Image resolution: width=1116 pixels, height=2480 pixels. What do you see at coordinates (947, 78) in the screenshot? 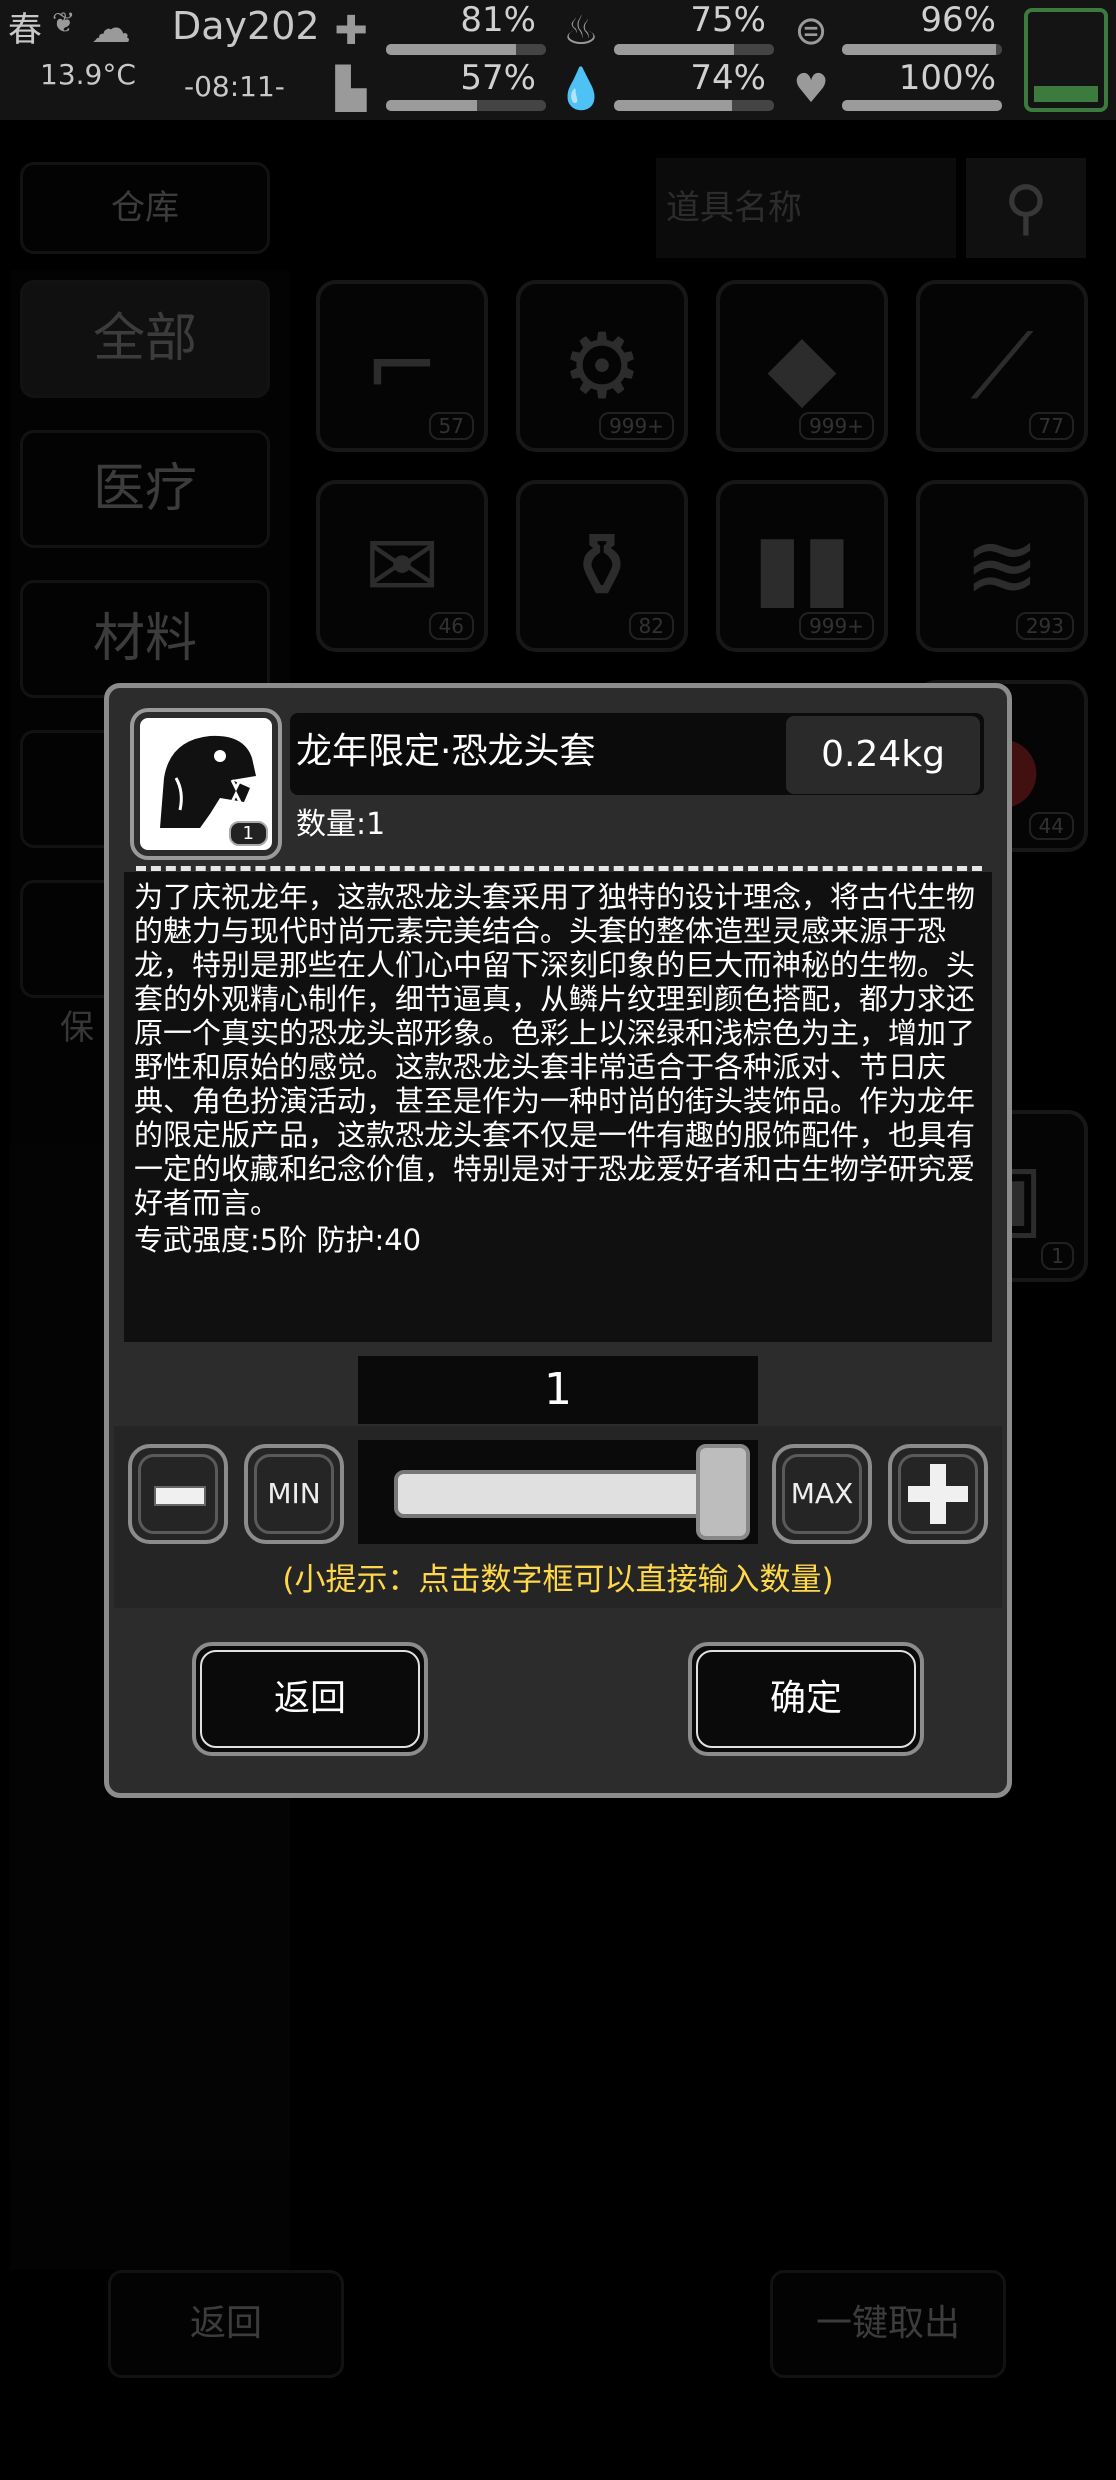
I see `stat-percent: 100%` at bounding box center [947, 78].